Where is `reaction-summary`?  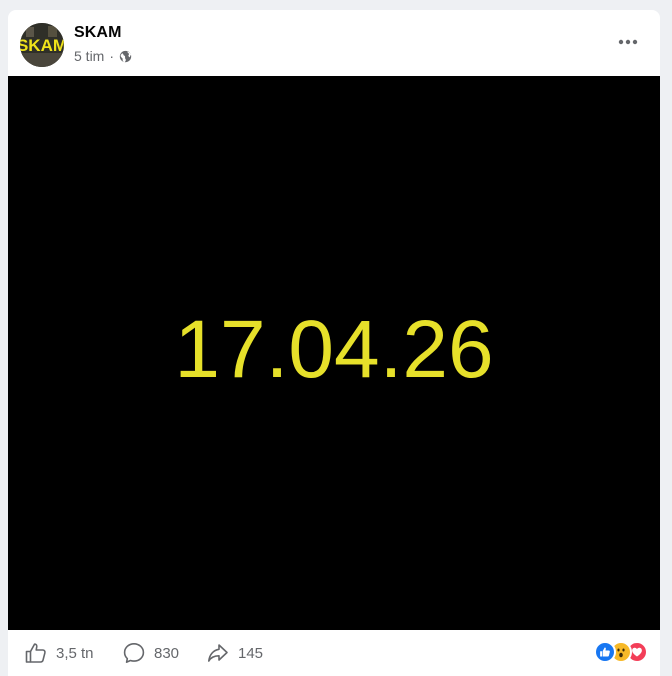 reaction-summary is located at coordinates (621, 652).